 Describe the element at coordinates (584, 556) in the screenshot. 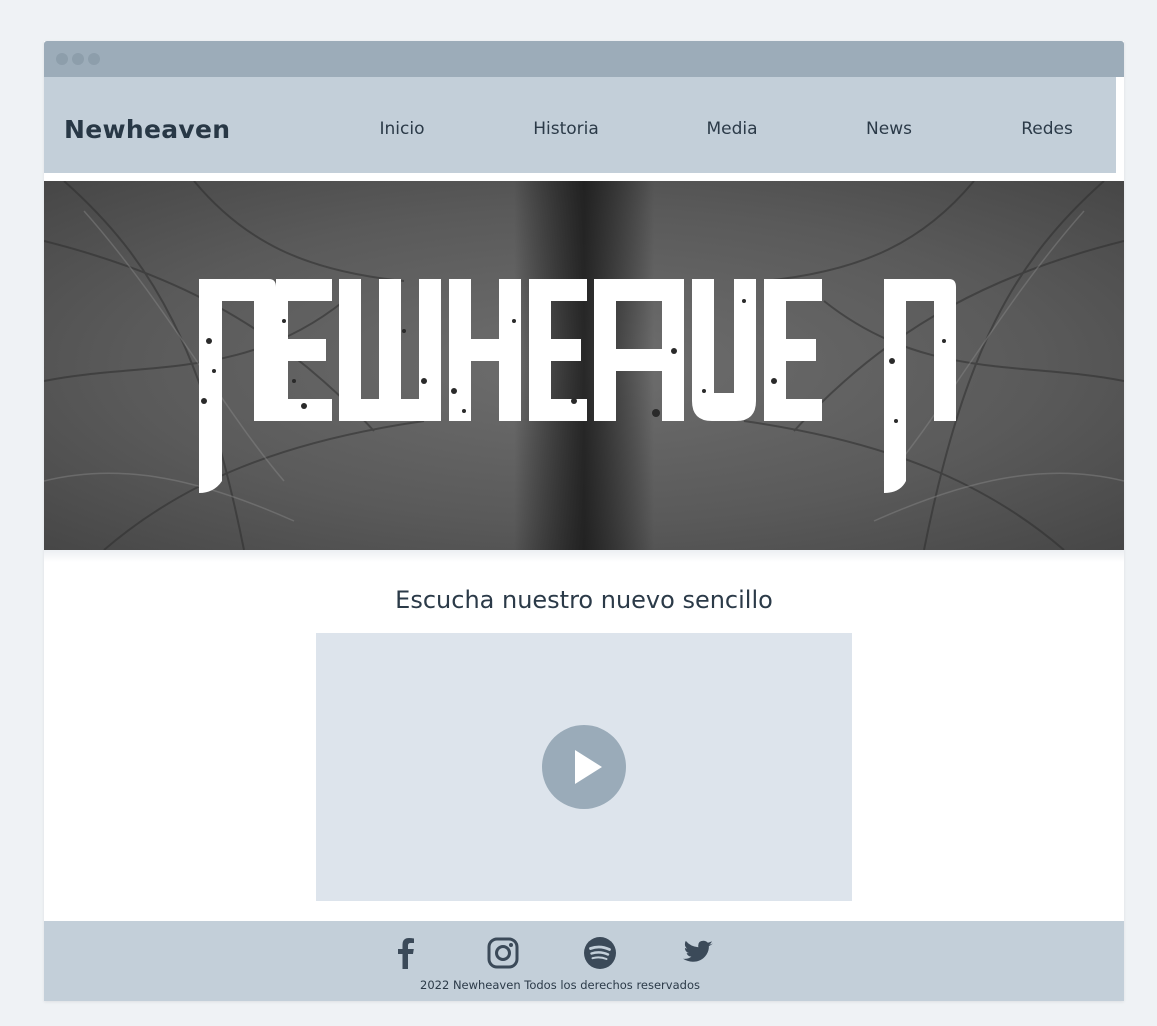

I see `hero-divider` at that location.